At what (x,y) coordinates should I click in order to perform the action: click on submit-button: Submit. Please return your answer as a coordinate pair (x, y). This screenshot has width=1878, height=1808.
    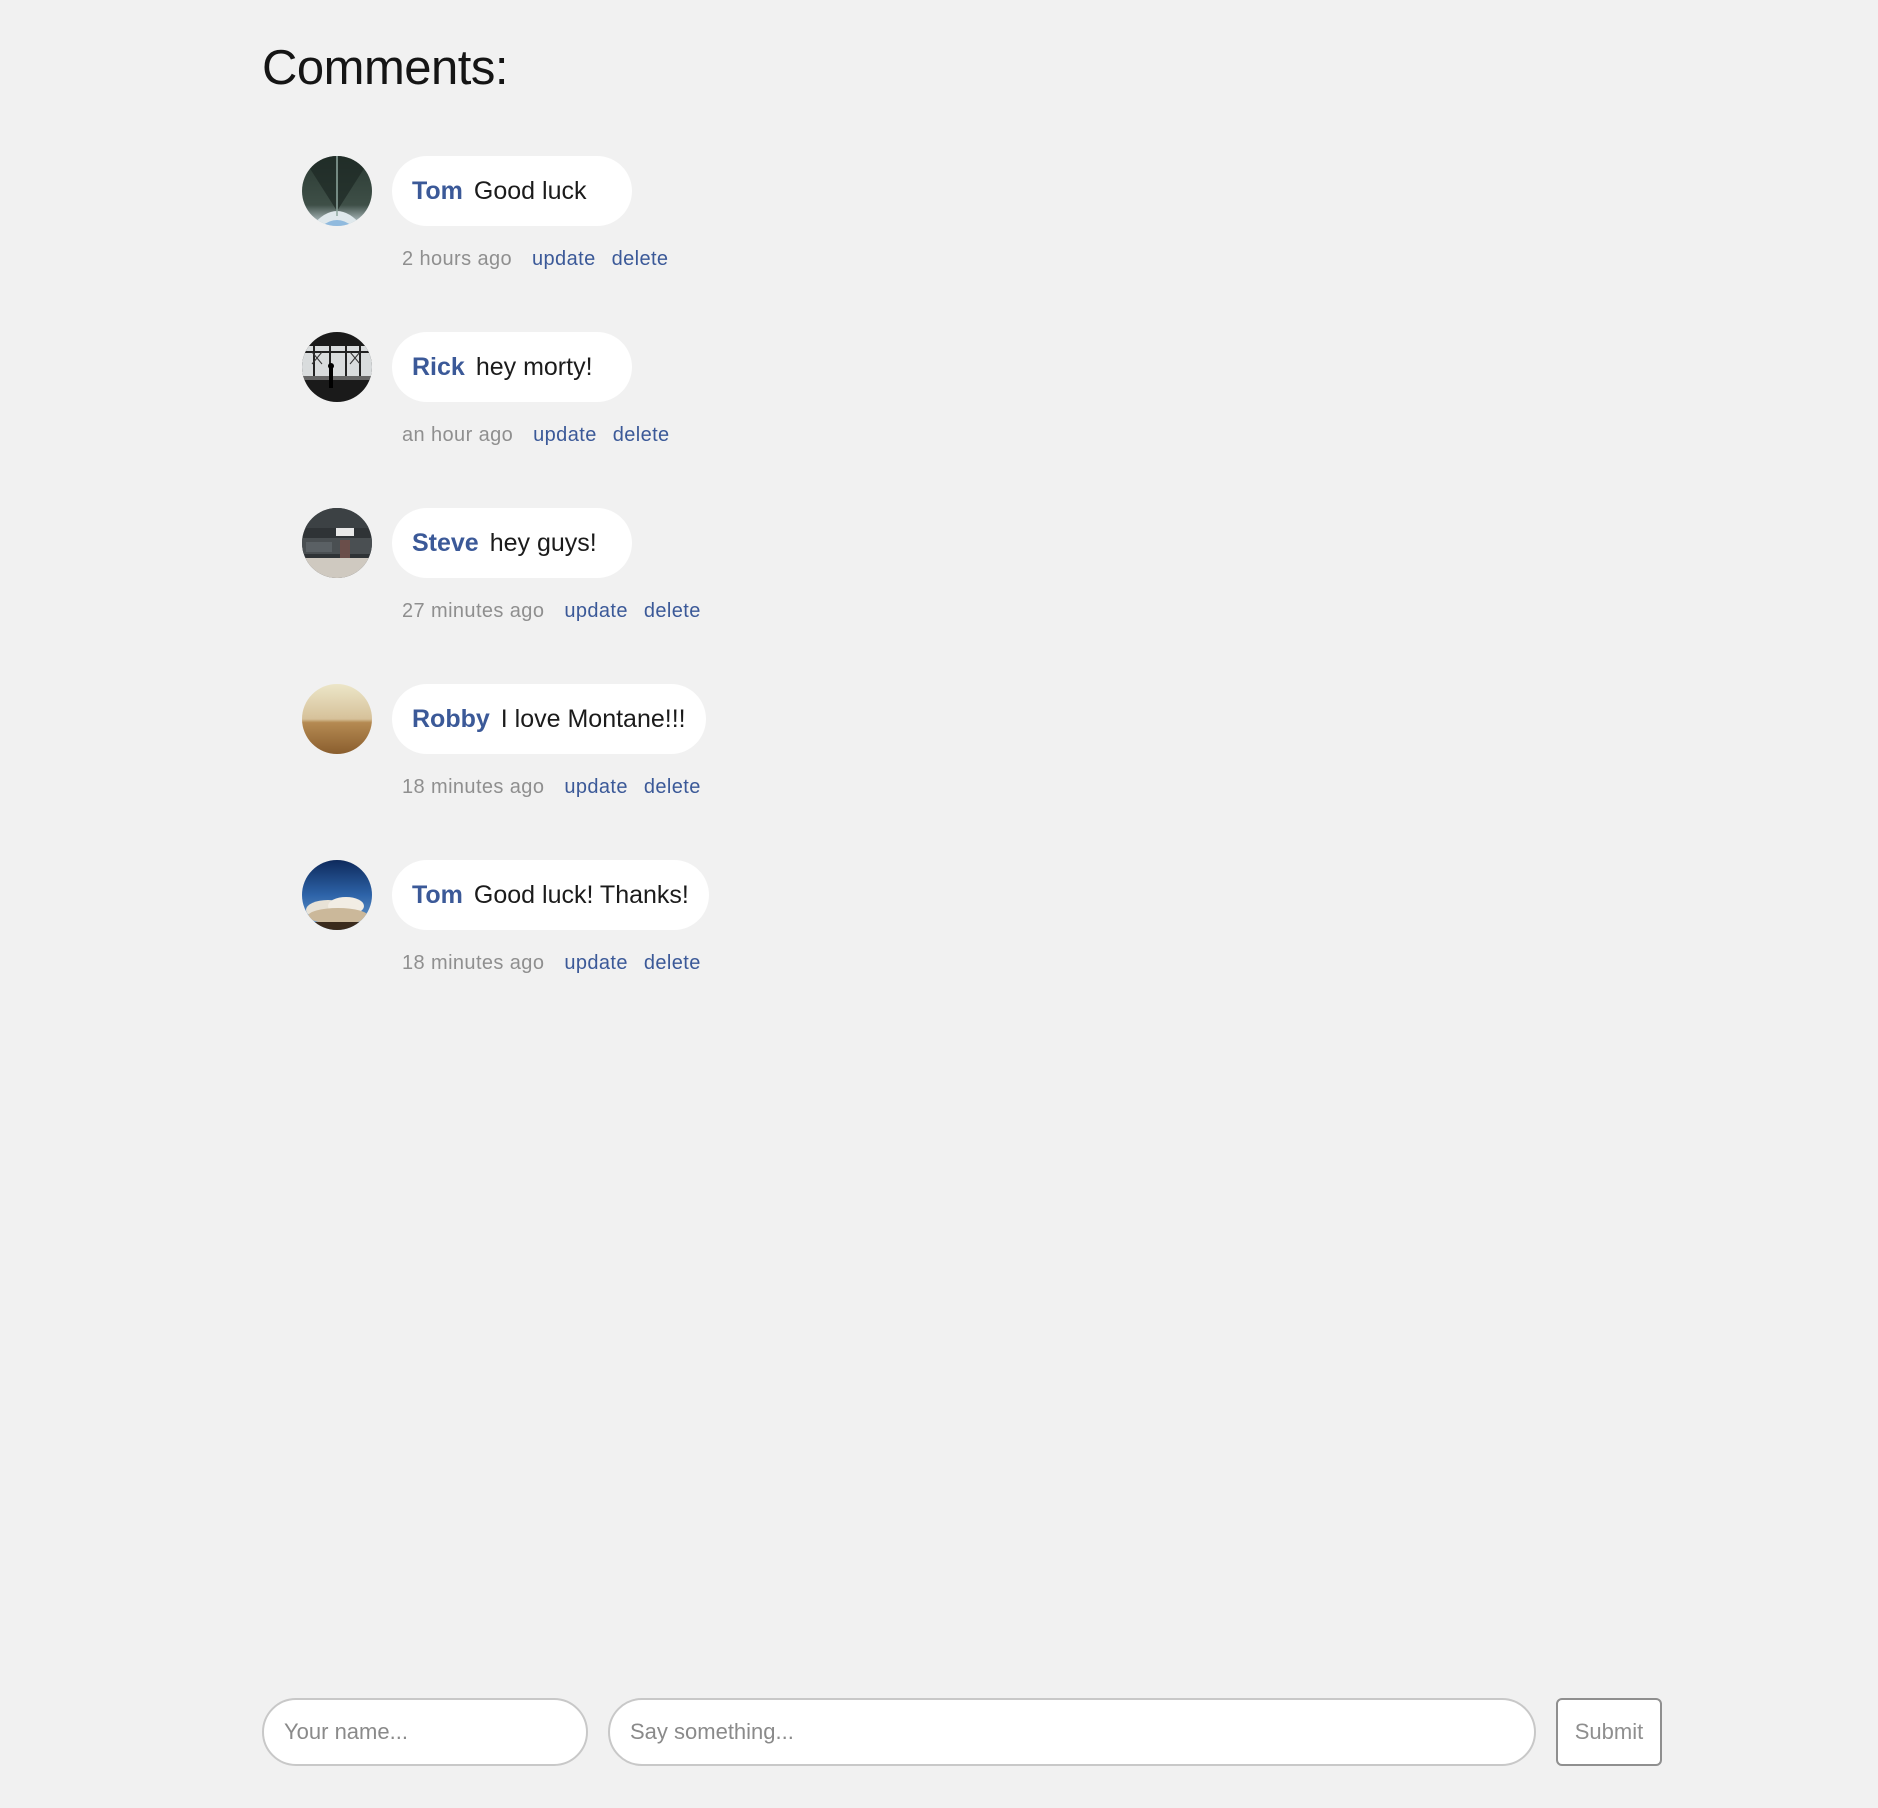
    Looking at the image, I should click on (1609, 1732).